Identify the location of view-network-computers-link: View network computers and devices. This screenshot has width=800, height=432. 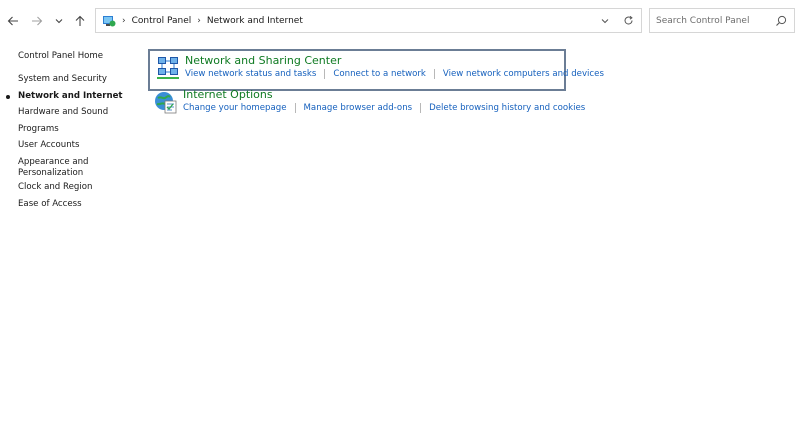
(523, 74).